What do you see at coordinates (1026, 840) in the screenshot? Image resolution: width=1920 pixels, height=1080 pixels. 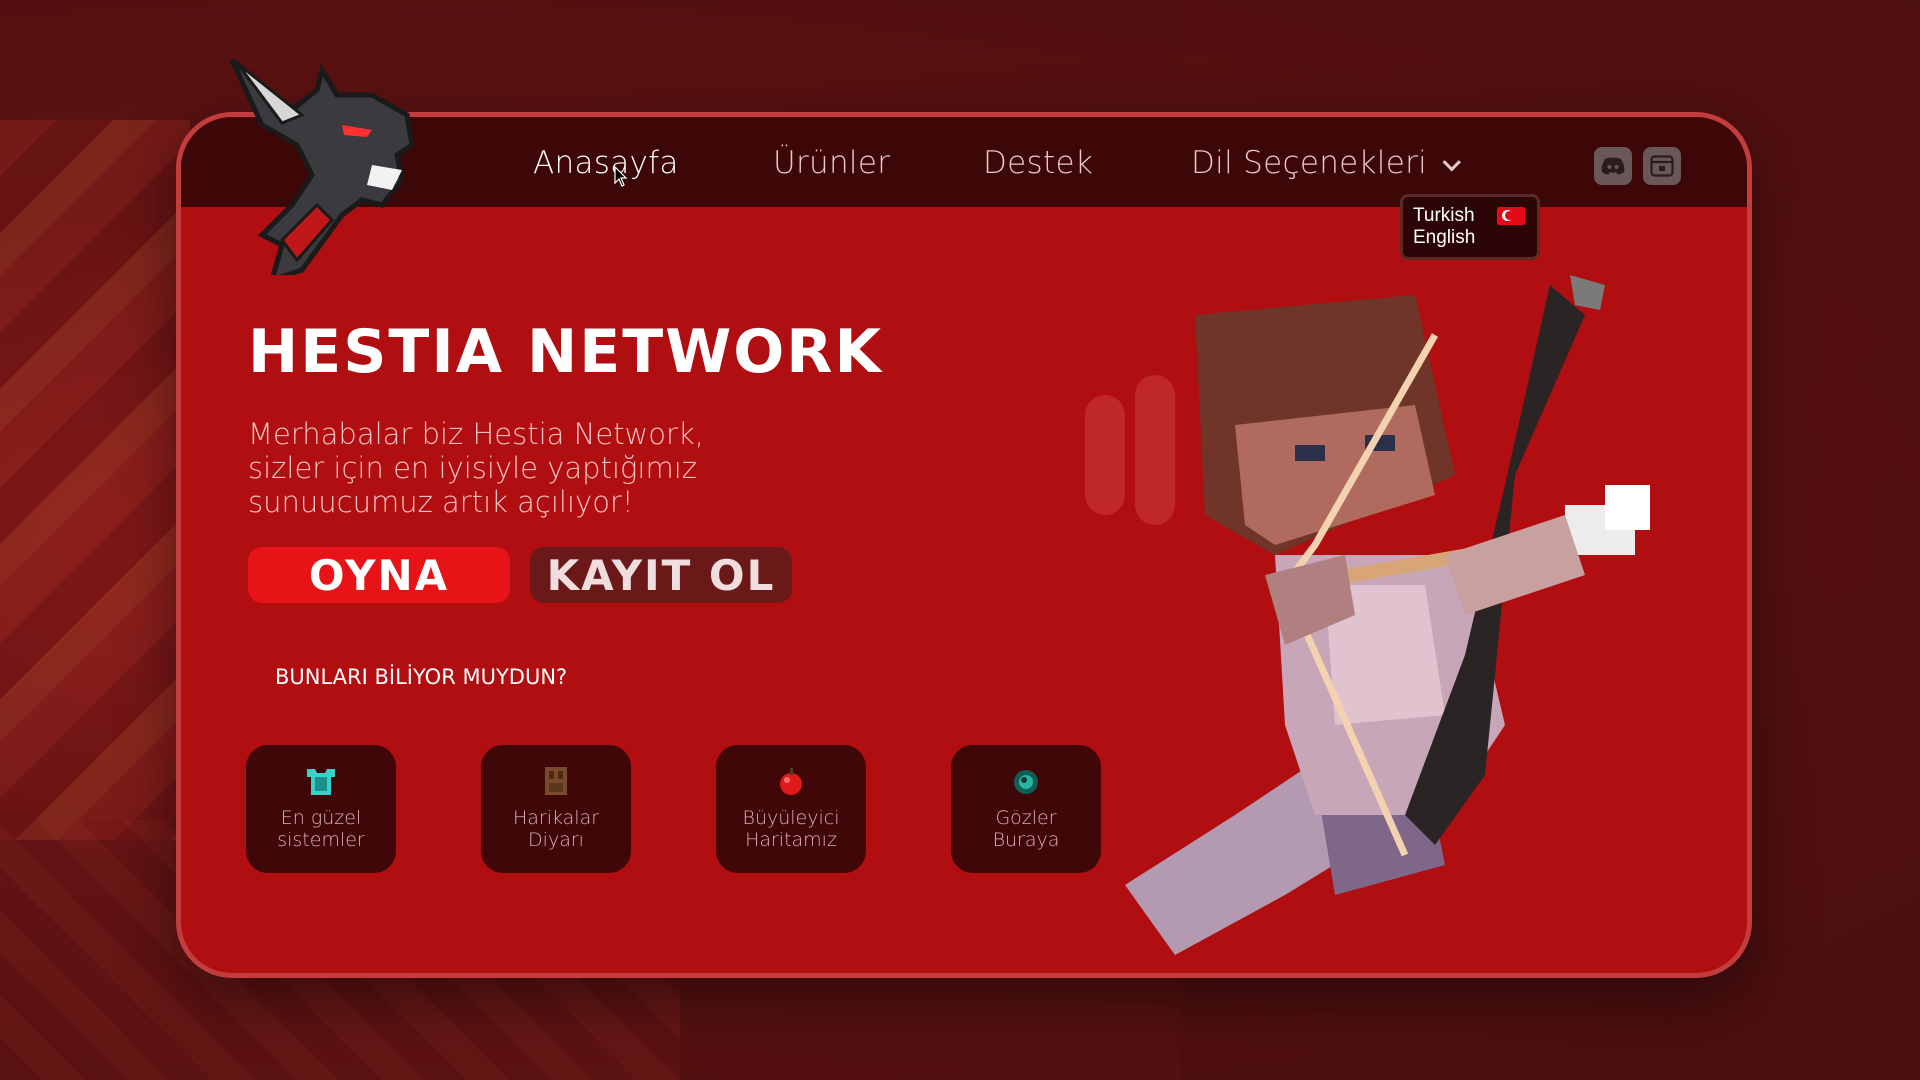 I see `feature-label-line2: Buraya` at bounding box center [1026, 840].